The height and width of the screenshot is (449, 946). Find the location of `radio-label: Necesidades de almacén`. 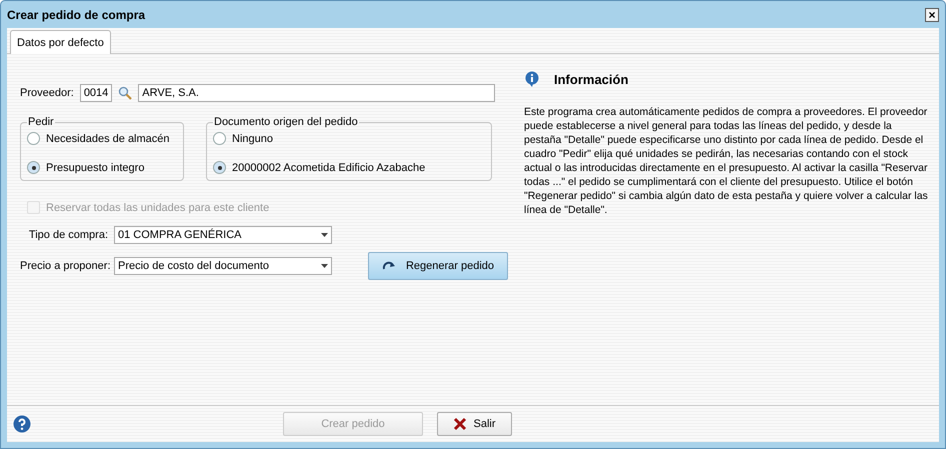

radio-label: Necesidades de almacén is located at coordinates (108, 138).